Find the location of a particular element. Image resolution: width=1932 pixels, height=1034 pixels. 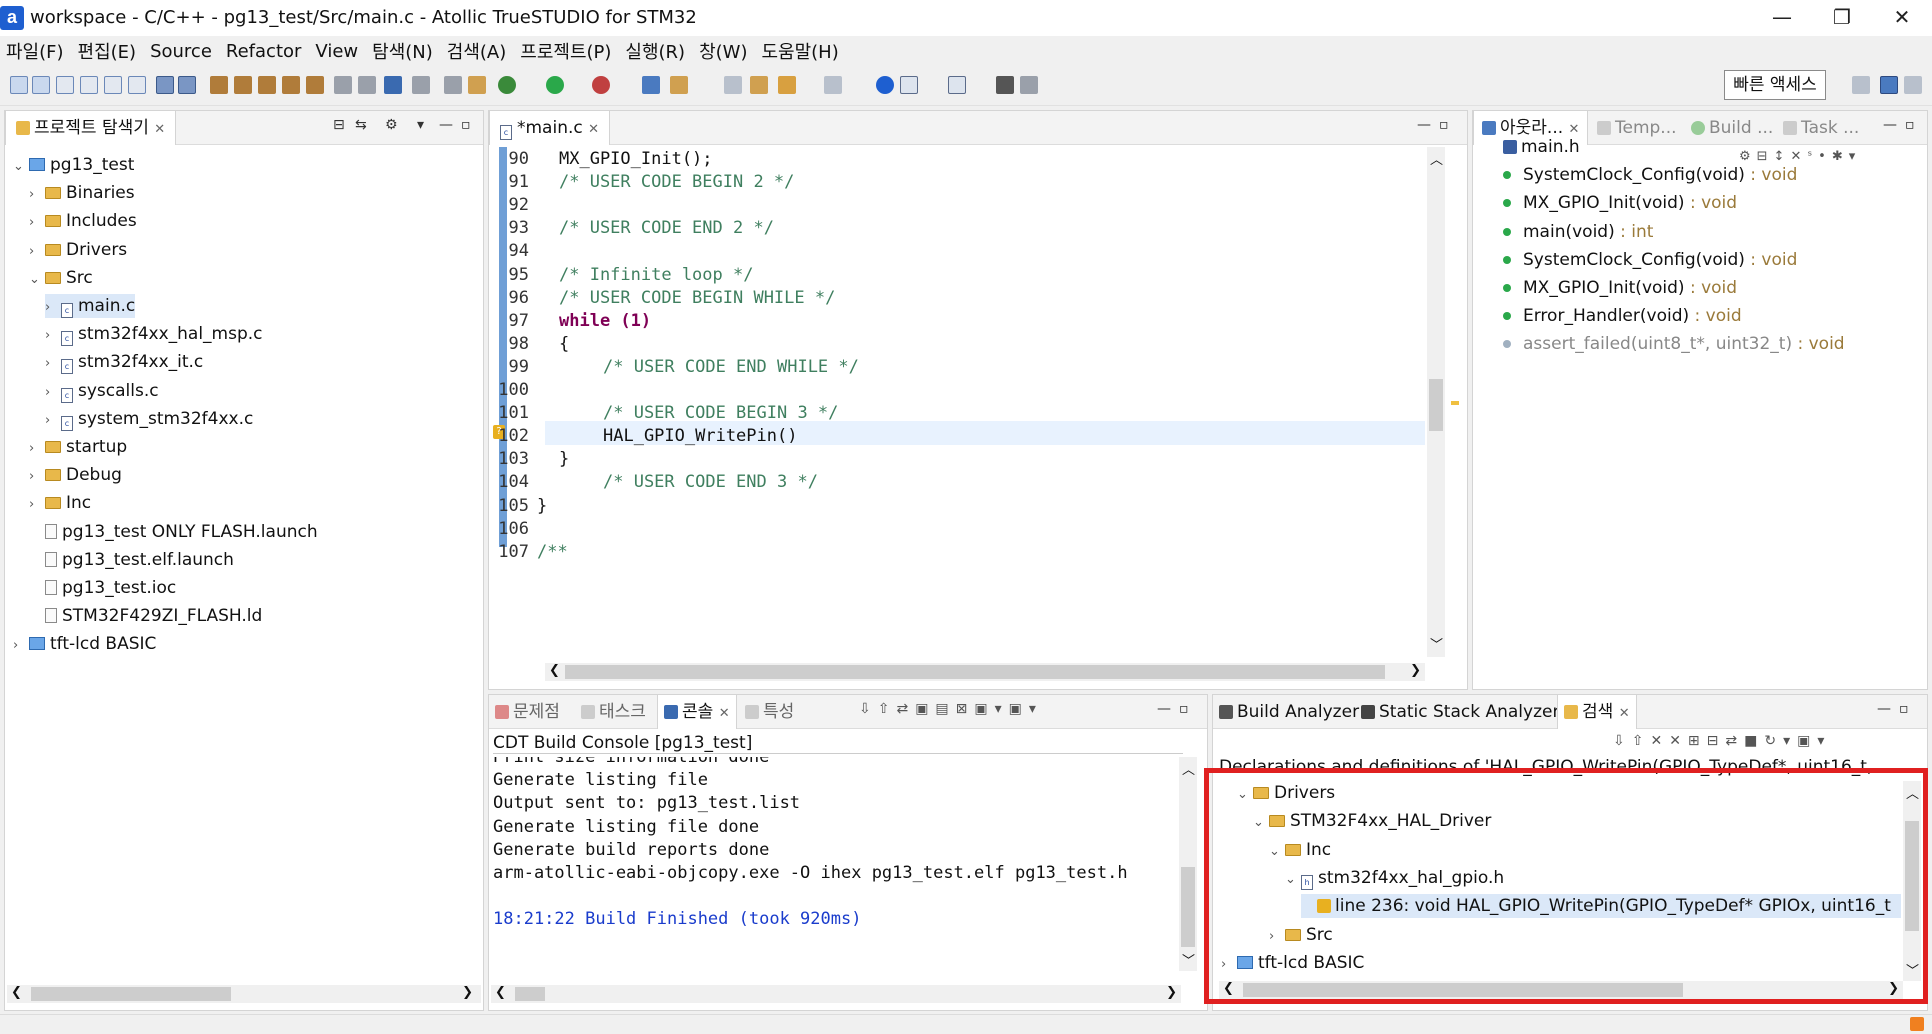

tree-item-stm32f4xx-it-c: › c stm32f4xx_it.c is located at coordinates (124, 363).